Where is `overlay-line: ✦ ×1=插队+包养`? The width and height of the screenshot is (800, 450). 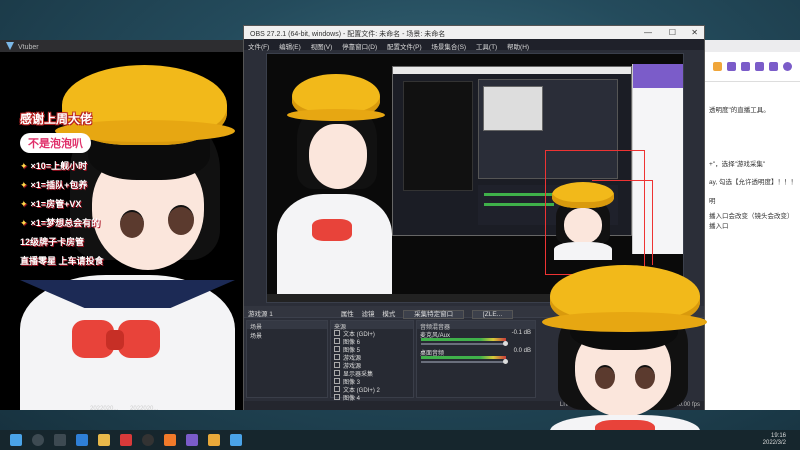 overlay-line: ✦ ×1=插队+包养 is located at coordinates (54, 185).